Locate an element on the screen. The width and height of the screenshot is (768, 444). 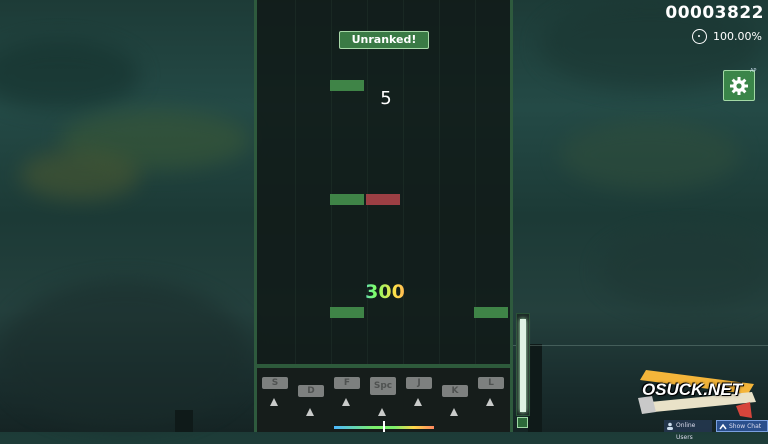
users-icon is located at coordinates (670, 426).